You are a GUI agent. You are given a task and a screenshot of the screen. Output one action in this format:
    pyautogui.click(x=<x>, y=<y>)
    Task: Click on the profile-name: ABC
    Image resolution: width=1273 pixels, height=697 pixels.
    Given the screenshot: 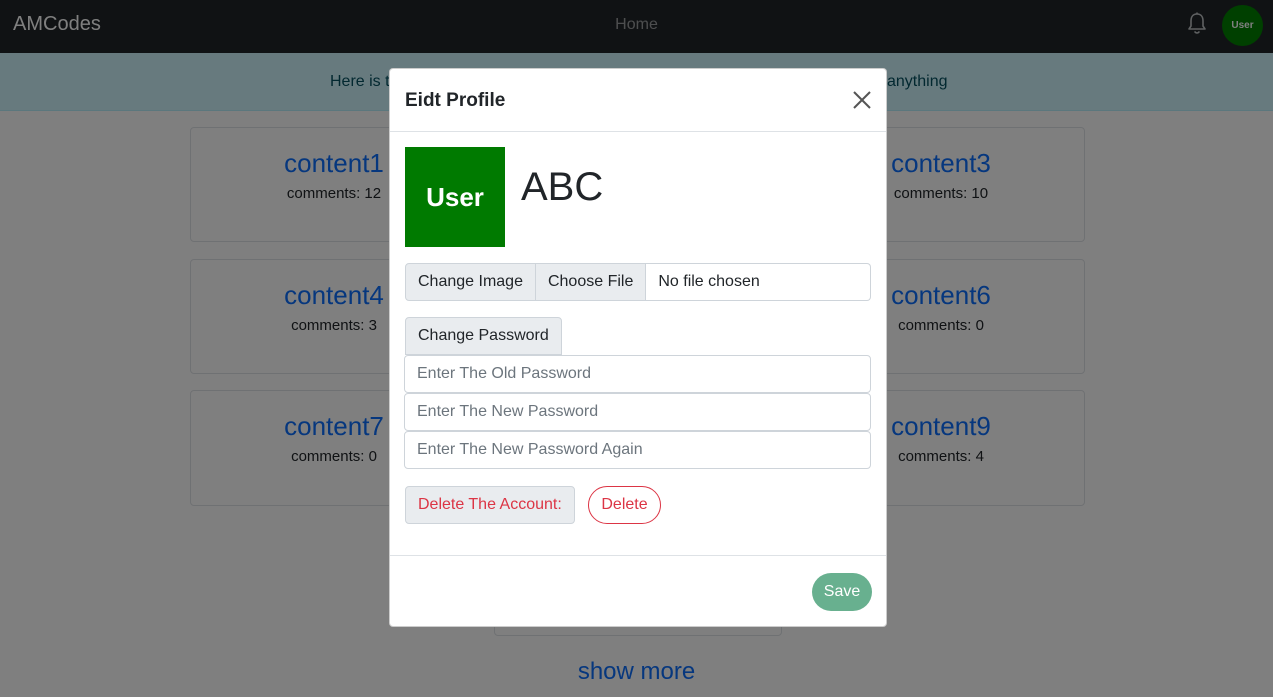 What is the action you would take?
    pyautogui.click(x=562, y=187)
    